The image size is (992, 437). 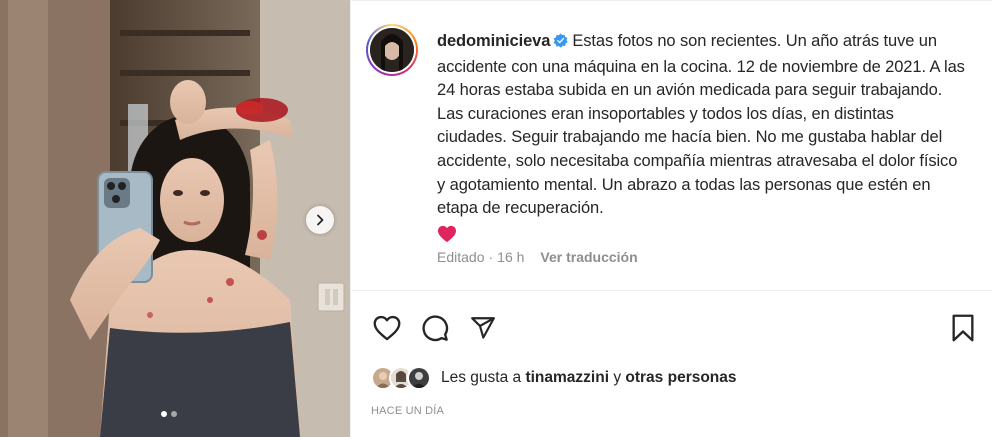 I want to click on comment-bubble-icon, so click(x=435, y=328).